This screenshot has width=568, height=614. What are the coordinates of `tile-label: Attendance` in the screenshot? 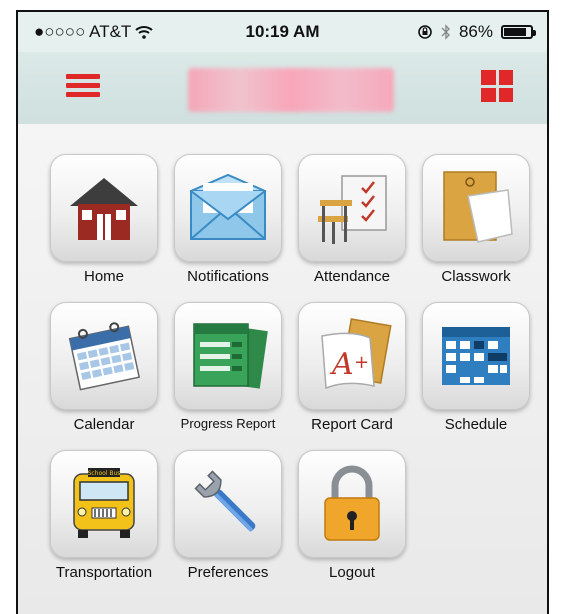 It's located at (352, 276).